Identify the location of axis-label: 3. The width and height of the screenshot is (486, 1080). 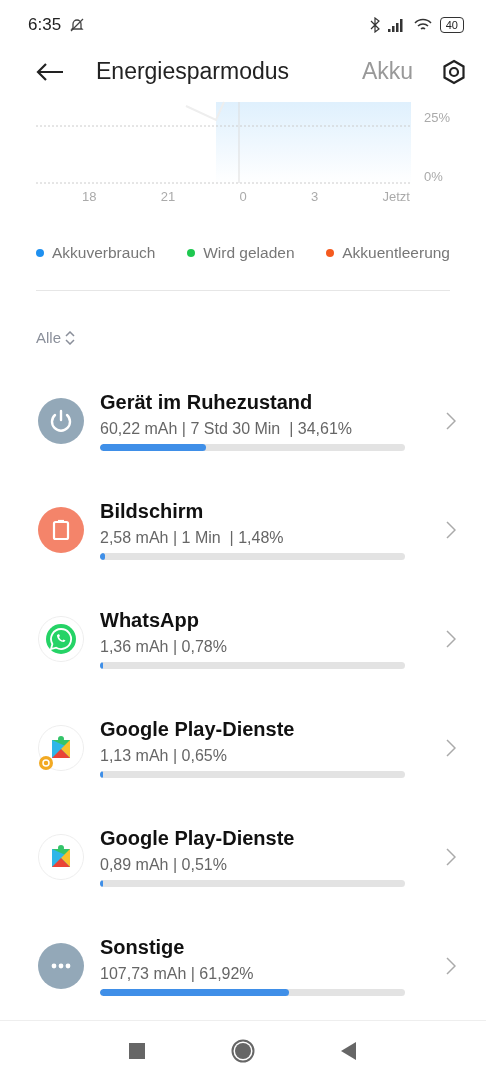
(315, 196).